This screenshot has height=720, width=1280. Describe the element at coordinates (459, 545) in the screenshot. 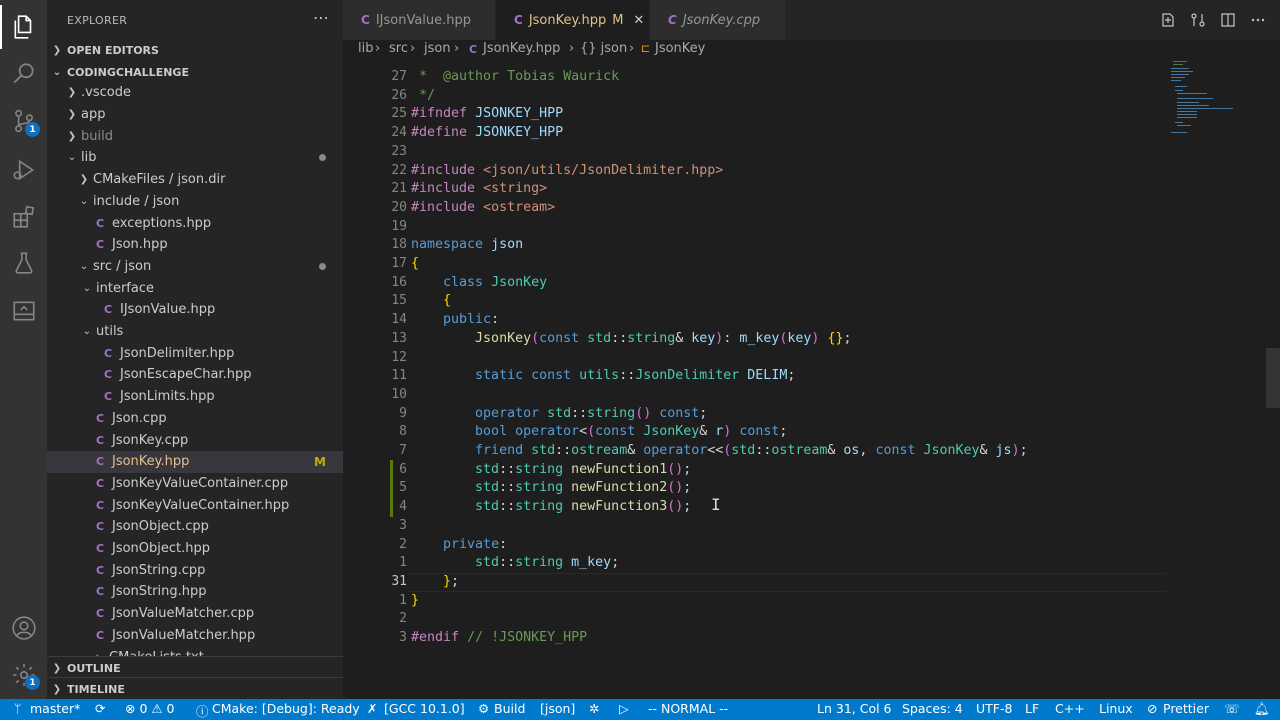

I see `code-line: private:` at that location.